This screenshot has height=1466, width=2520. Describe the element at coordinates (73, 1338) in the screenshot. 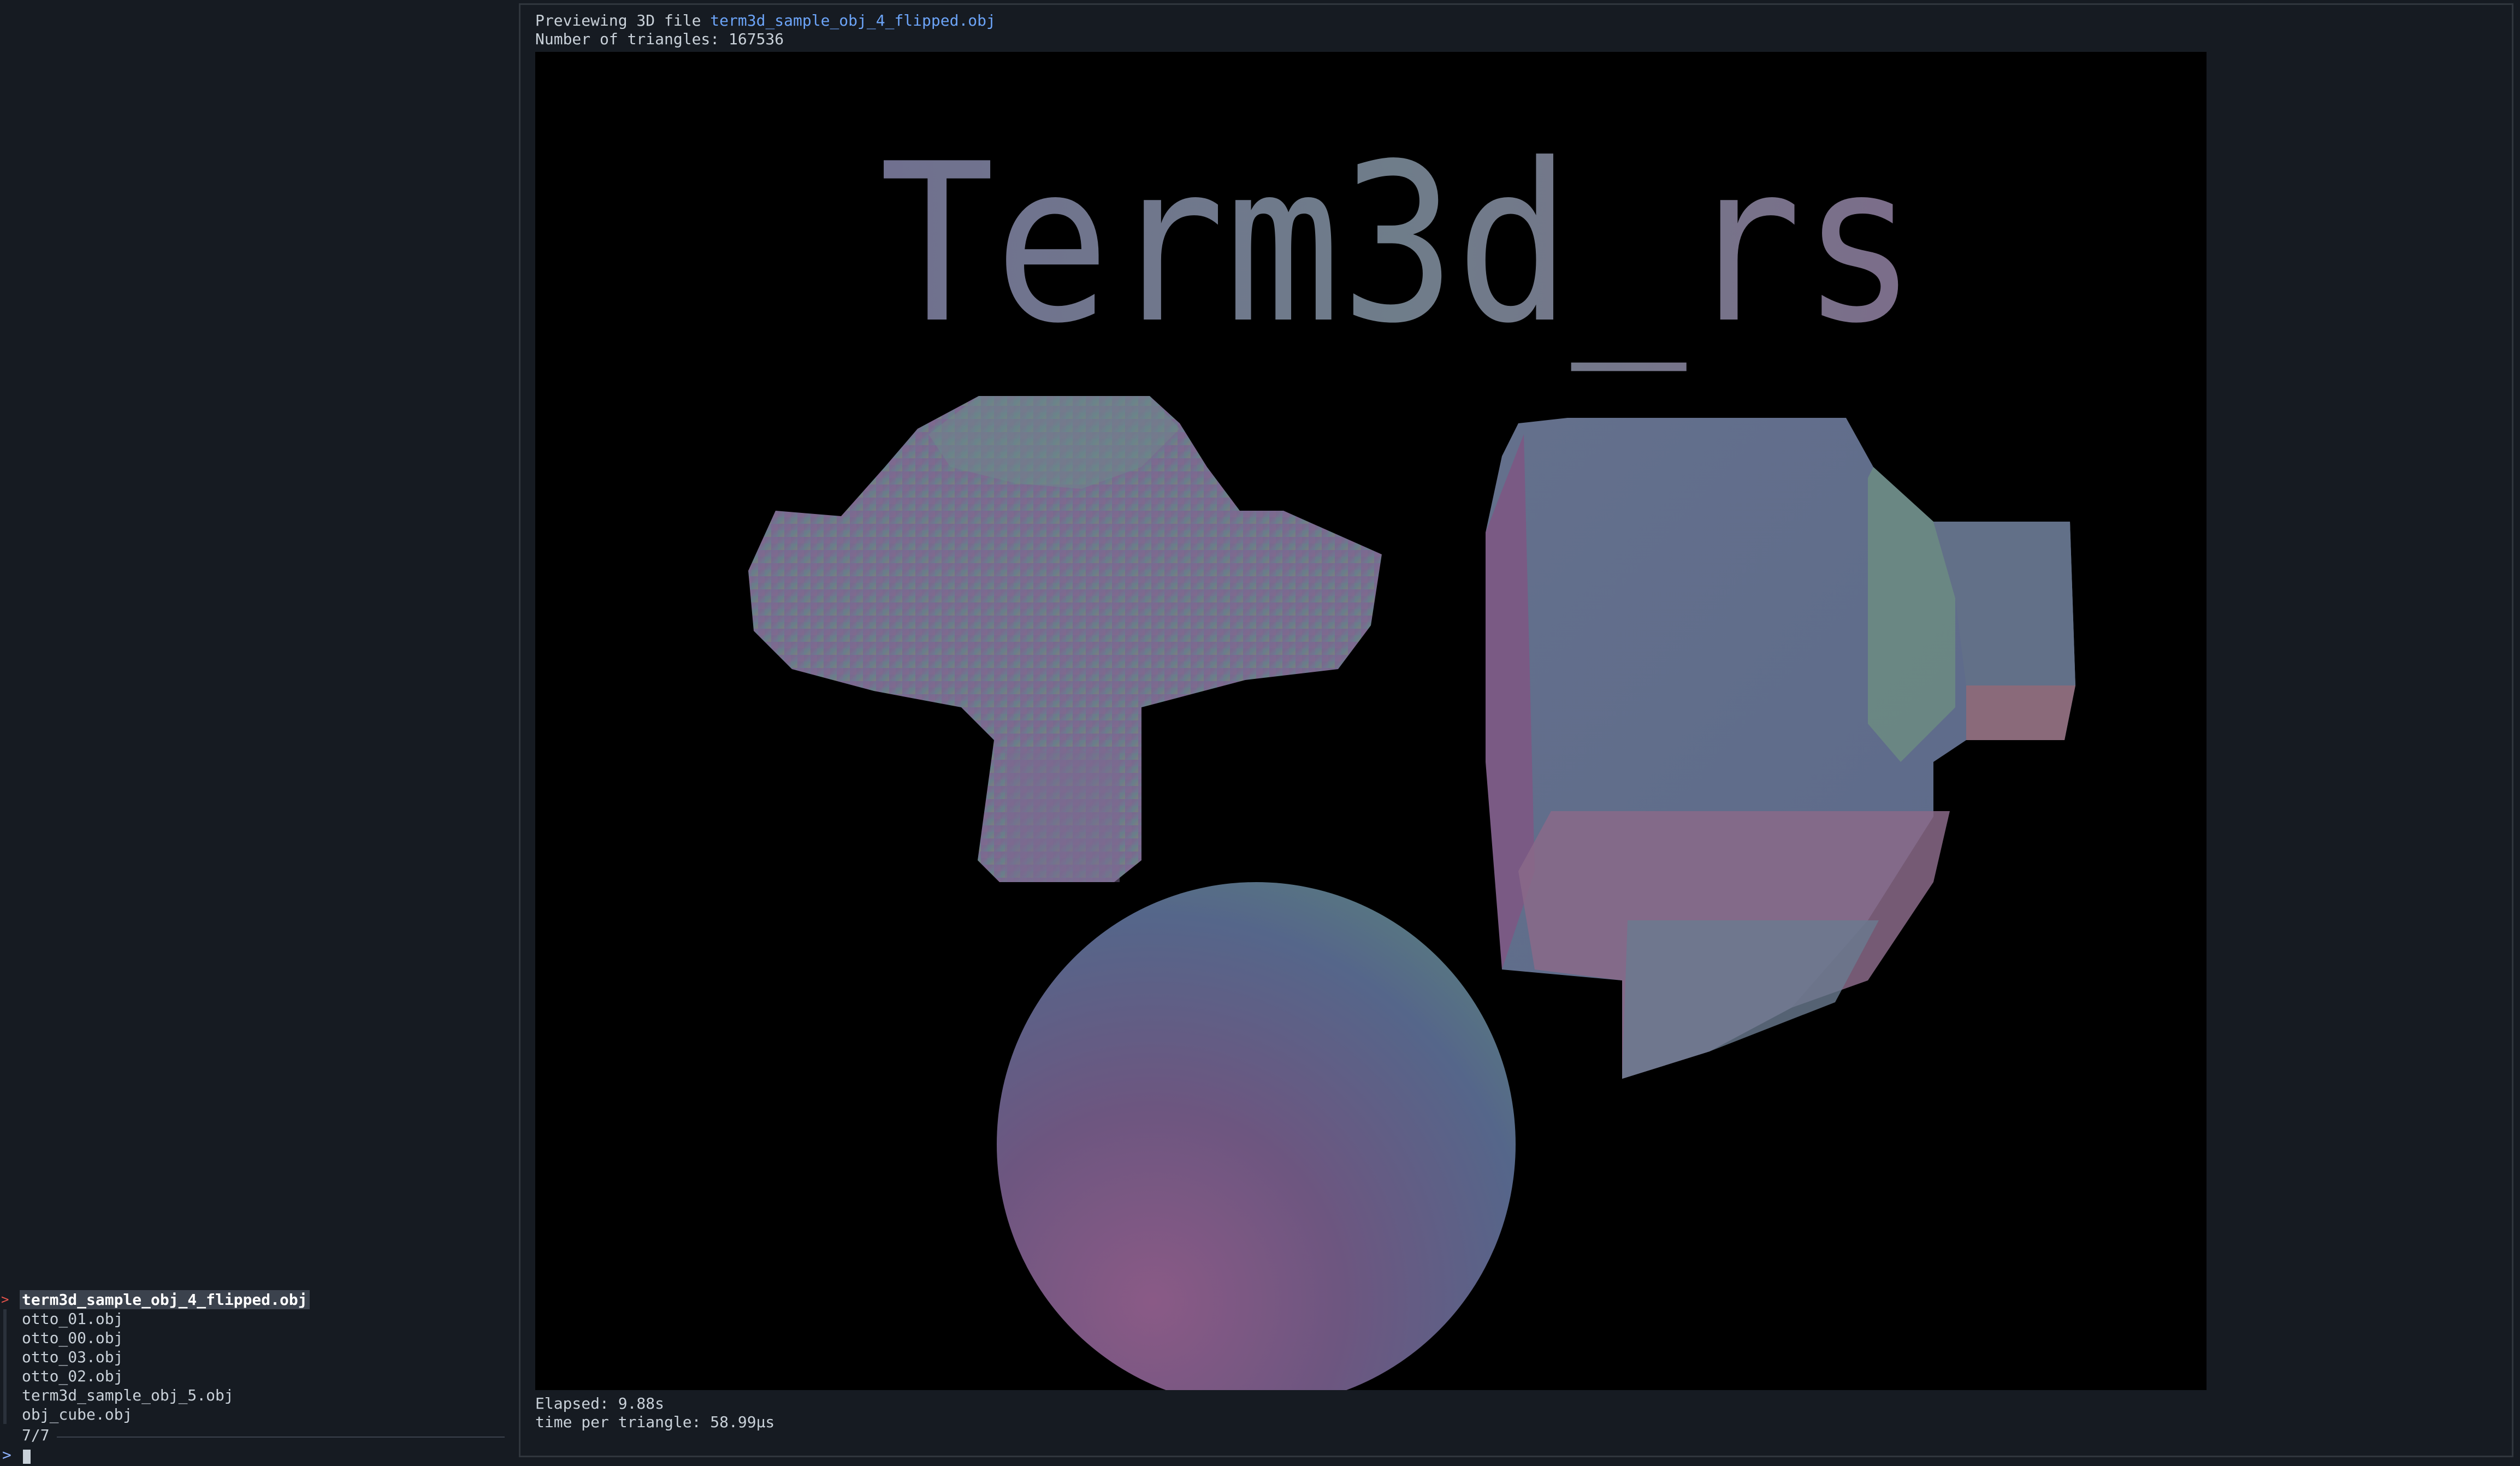

I see `file-list-item-label: otto_00.obj` at that location.